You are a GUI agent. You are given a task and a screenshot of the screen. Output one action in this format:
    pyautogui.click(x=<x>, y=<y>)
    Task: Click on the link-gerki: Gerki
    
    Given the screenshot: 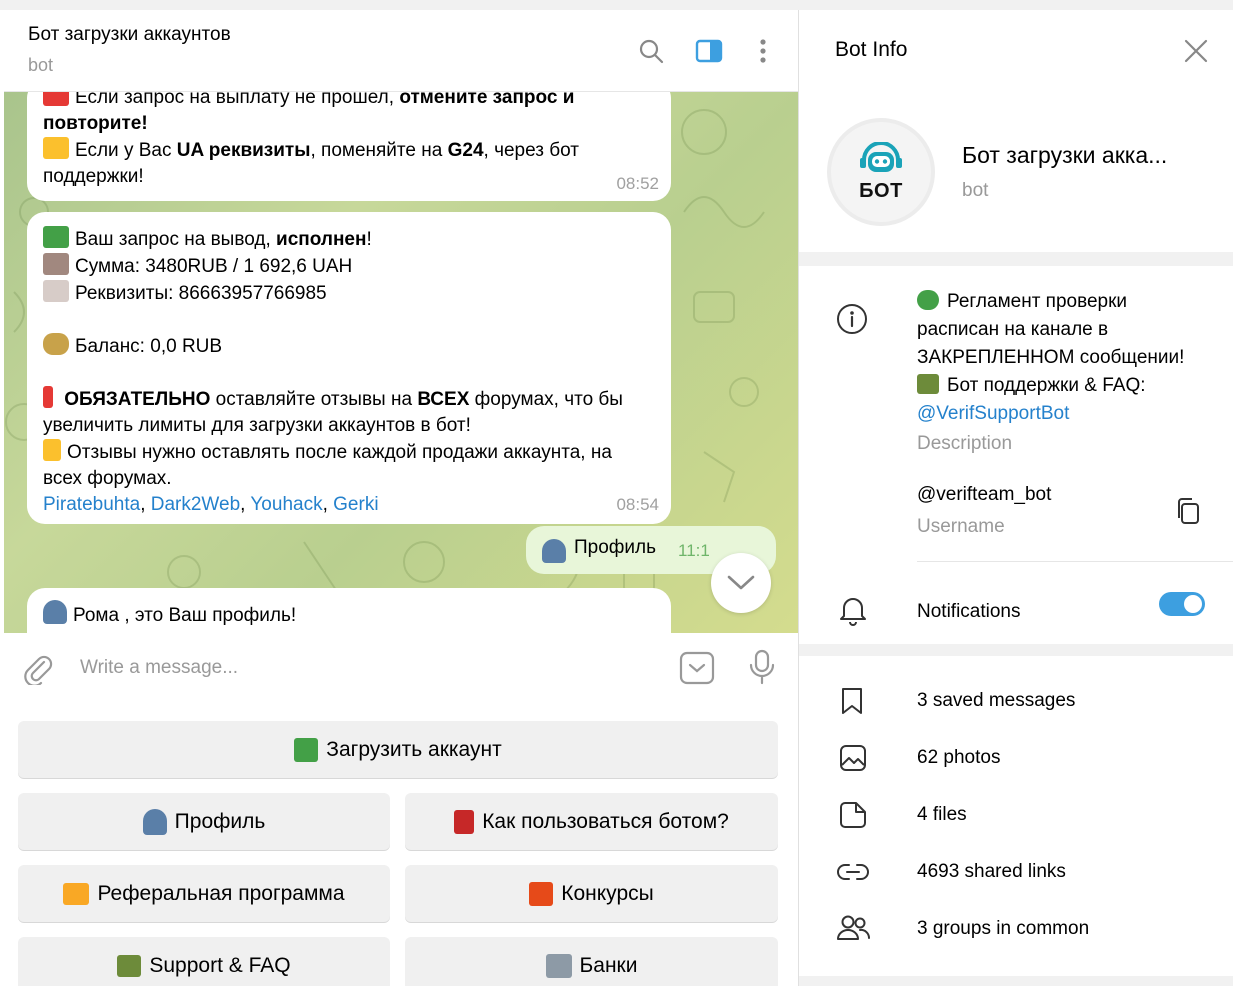 What is the action you would take?
    pyautogui.click(x=355, y=504)
    